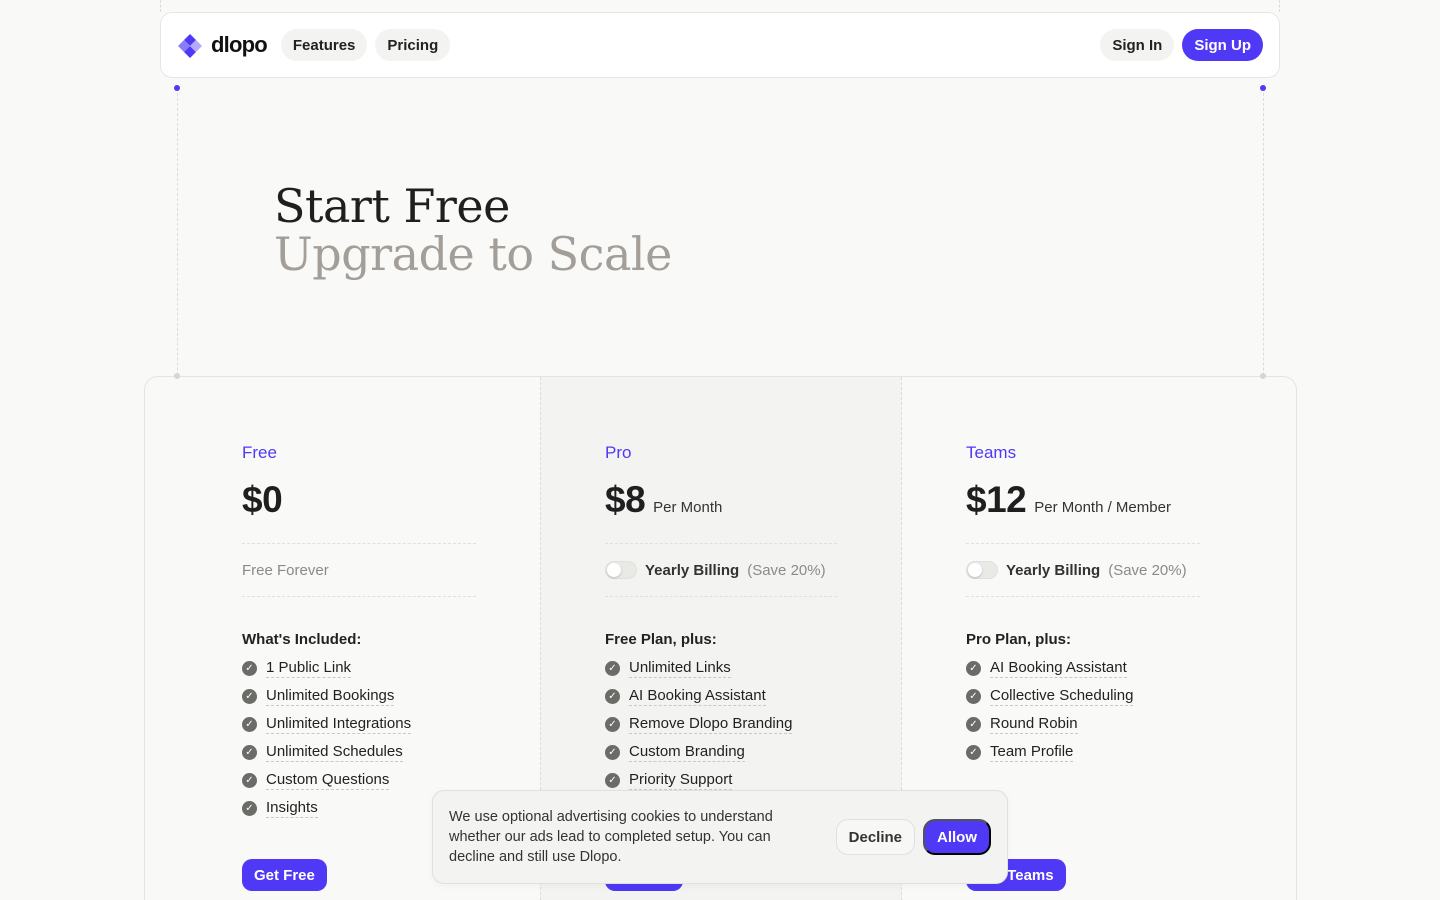  What do you see at coordinates (328, 780) in the screenshot?
I see `feature-text: Custom Questions` at bounding box center [328, 780].